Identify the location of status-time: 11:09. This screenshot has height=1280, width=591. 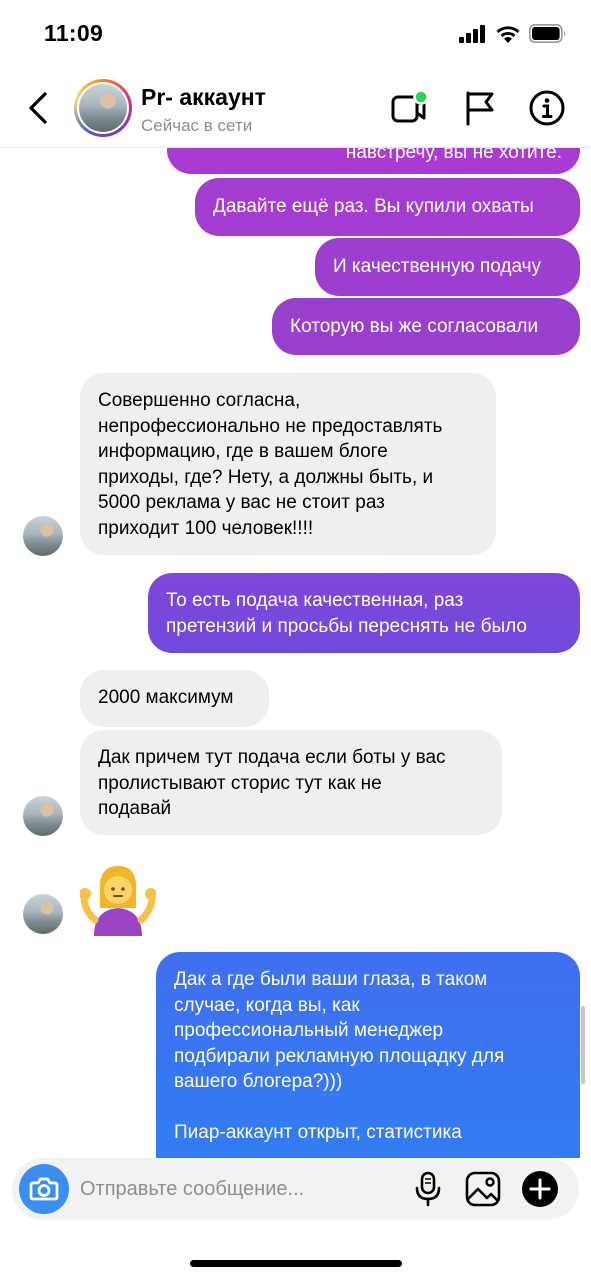
(74, 33).